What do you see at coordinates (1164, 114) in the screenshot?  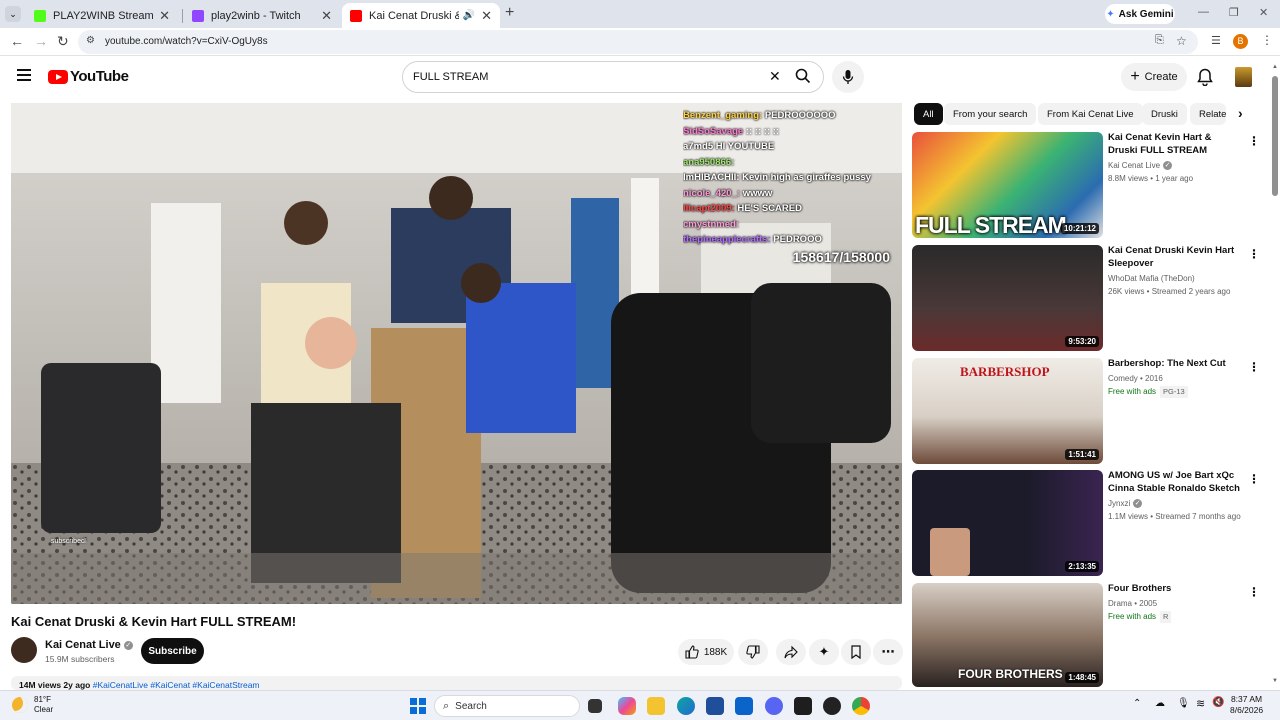 I see `chip-druski: Druski` at bounding box center [1164, 114].